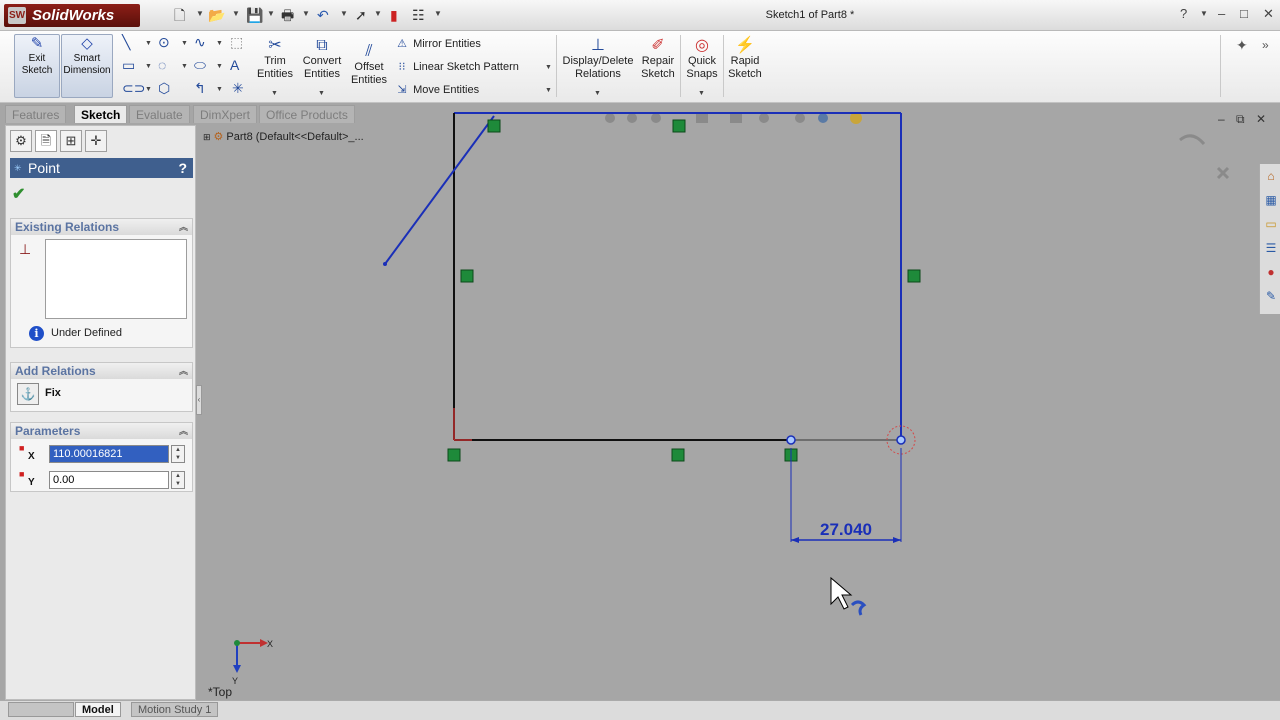 Image resolution: width=1280 pixels, height=720 pixels. Describe the element at coordinates (274, 93) in the screenshot. I see `trim-dropdown-icon: ▼` at that location.